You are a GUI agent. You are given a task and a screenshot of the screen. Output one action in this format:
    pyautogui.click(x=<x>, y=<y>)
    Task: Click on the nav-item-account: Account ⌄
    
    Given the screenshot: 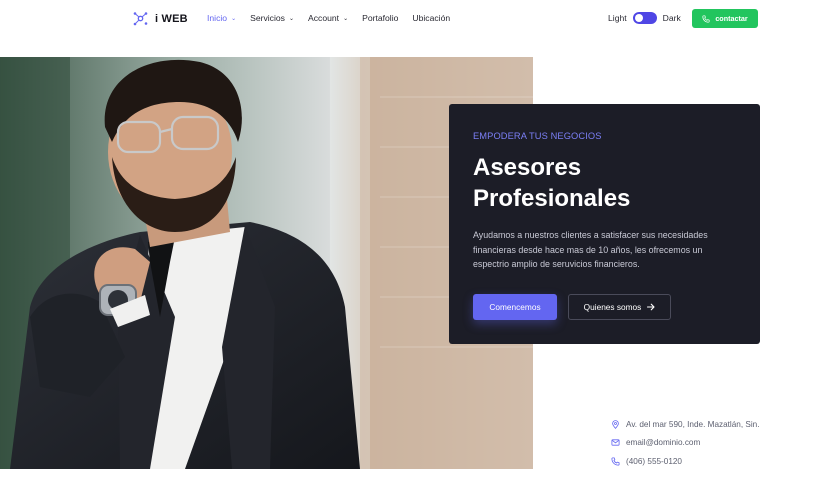 What is the action you would take?
    pyautogui.click(x=328, y=18)
    